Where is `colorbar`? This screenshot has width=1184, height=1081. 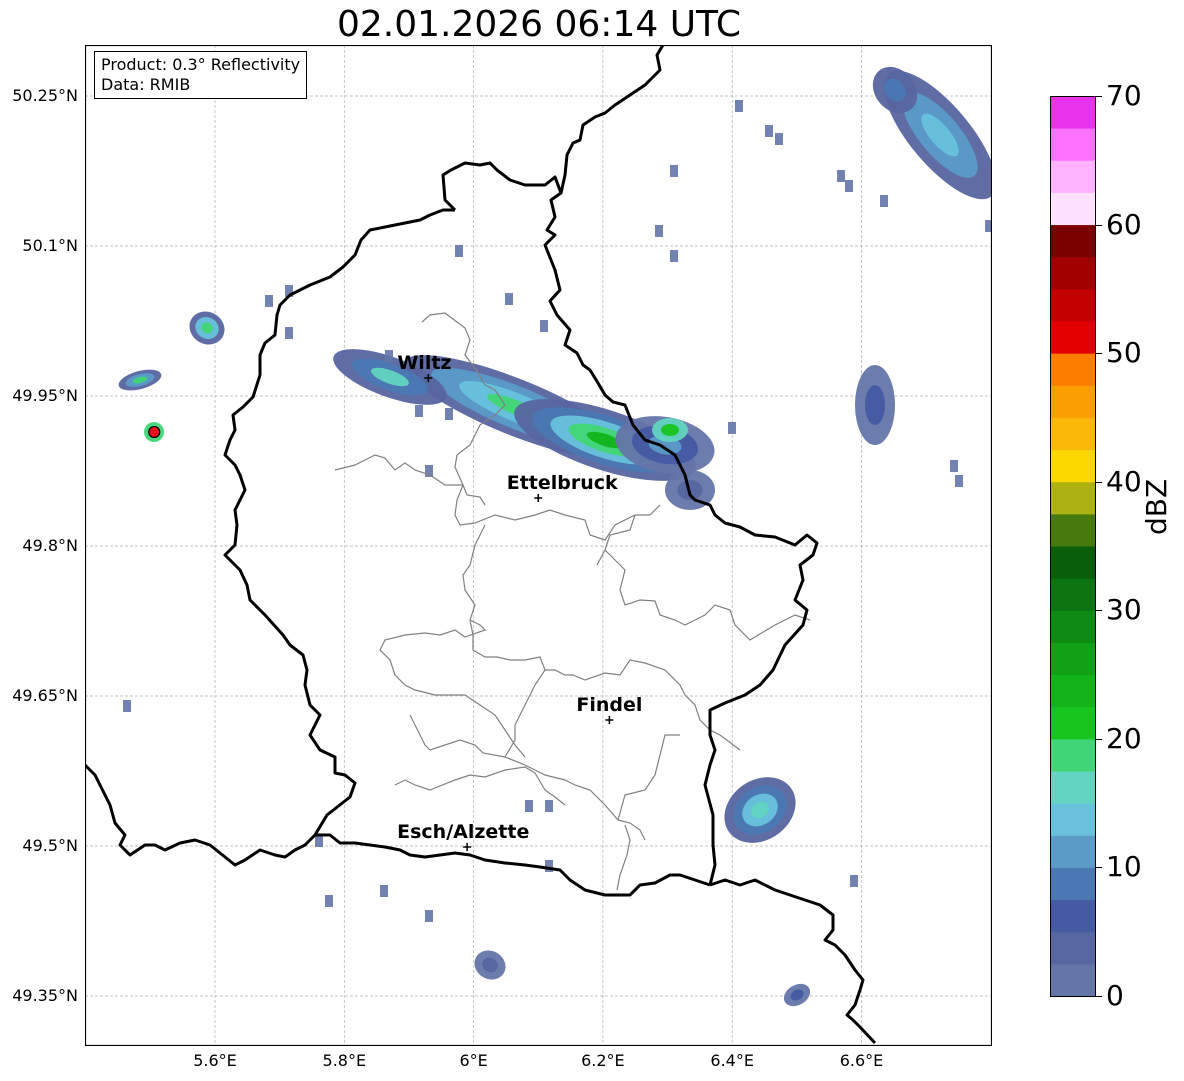 colorbar is located at coordinates (1073, 546).